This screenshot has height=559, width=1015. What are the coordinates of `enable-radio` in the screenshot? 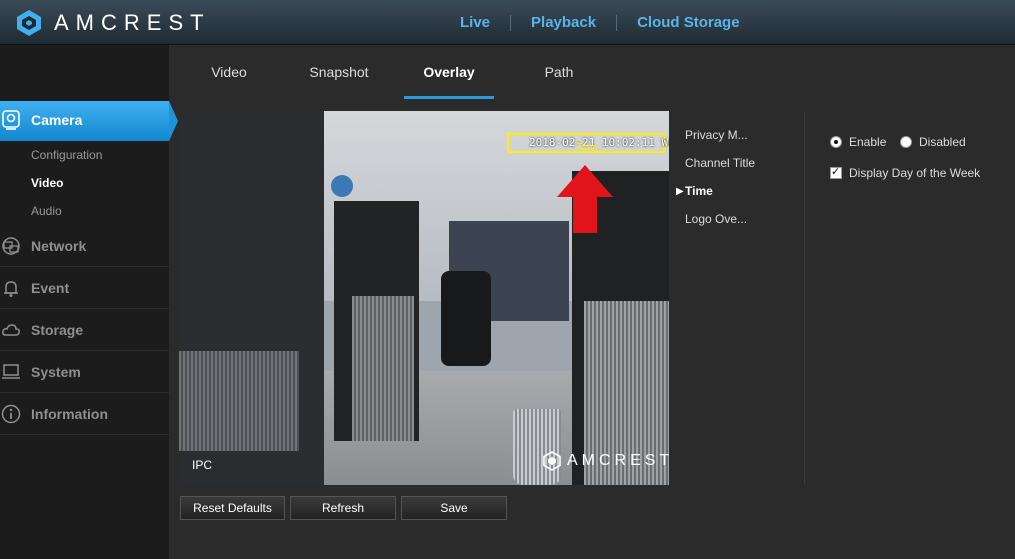 It's located at (836, 142).